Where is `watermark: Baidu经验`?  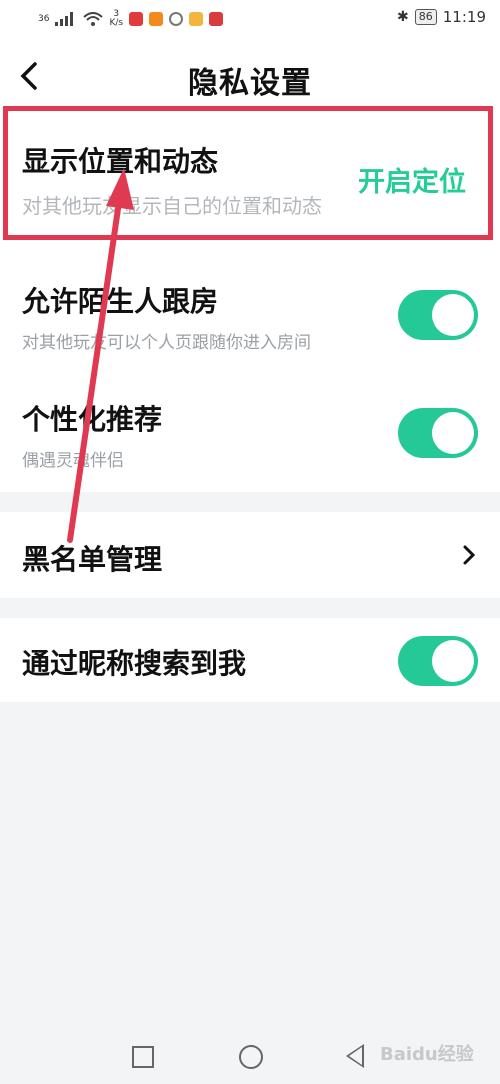
watermark: Baidu经验 is located at coordinates (427, 1054).